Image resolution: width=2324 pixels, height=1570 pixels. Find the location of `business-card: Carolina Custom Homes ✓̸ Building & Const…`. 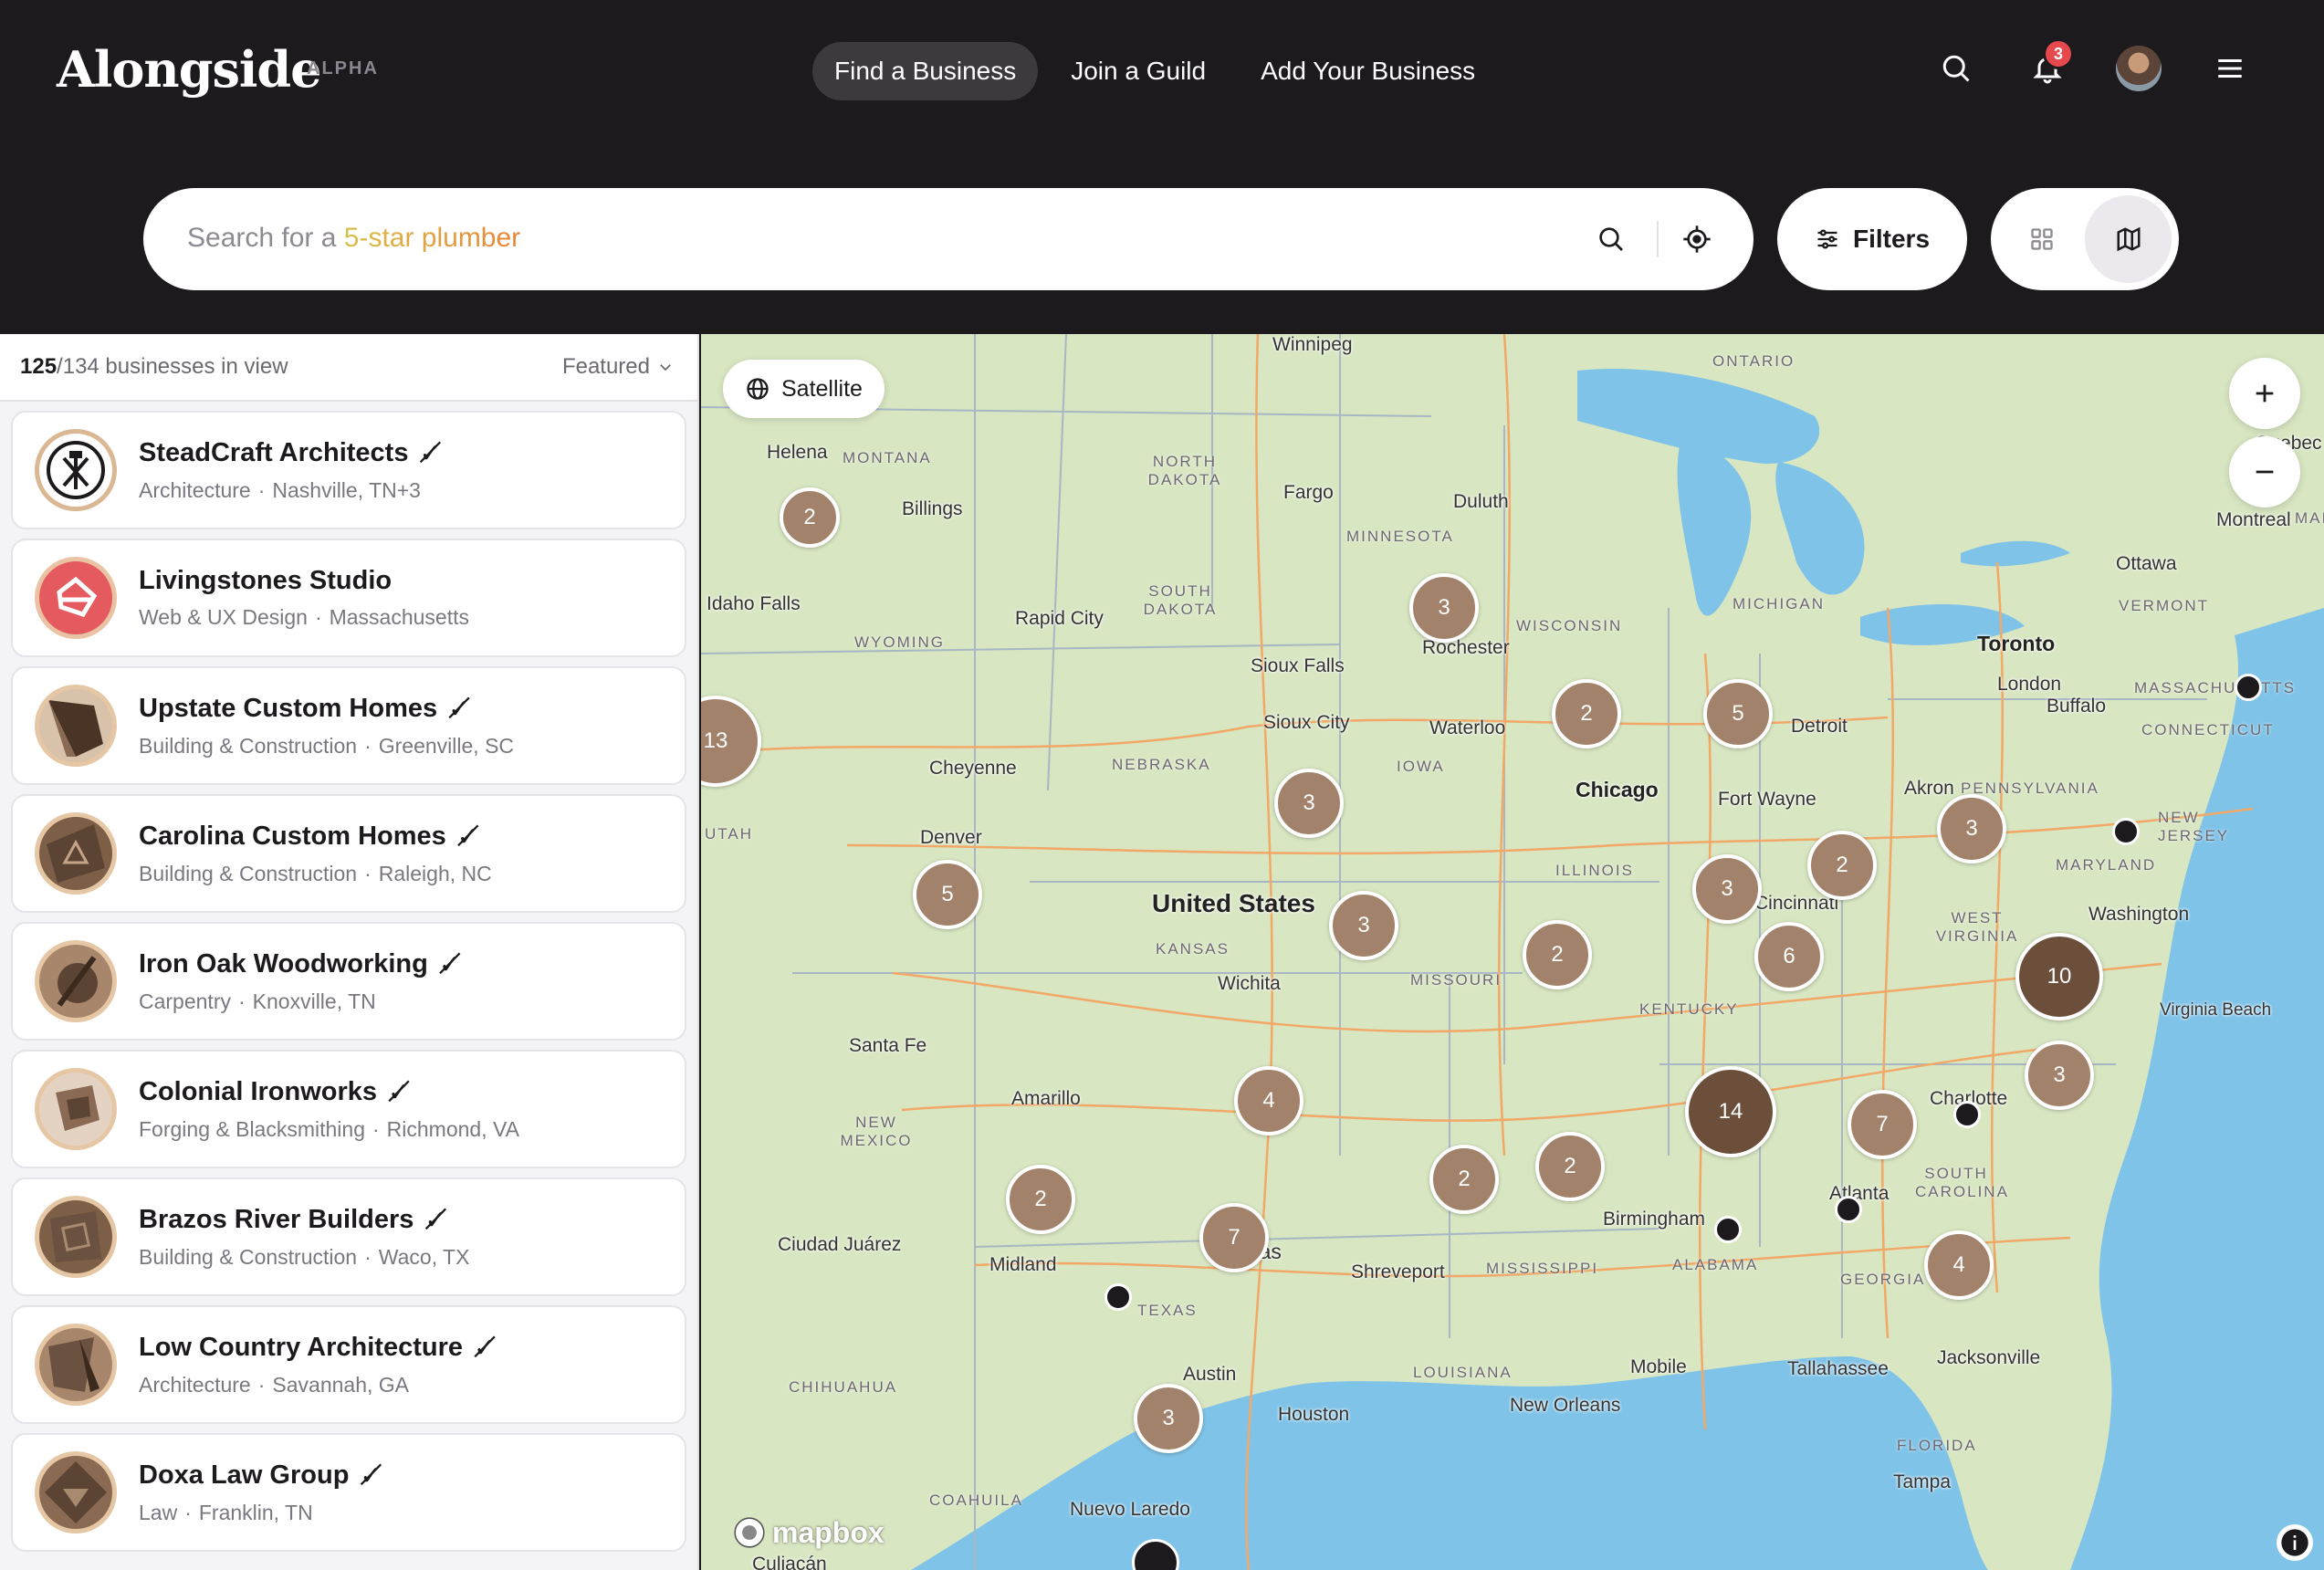

business-card: Carolina Custom Homes ✓̸ Building & Const… is located at coordinates (349, 853).